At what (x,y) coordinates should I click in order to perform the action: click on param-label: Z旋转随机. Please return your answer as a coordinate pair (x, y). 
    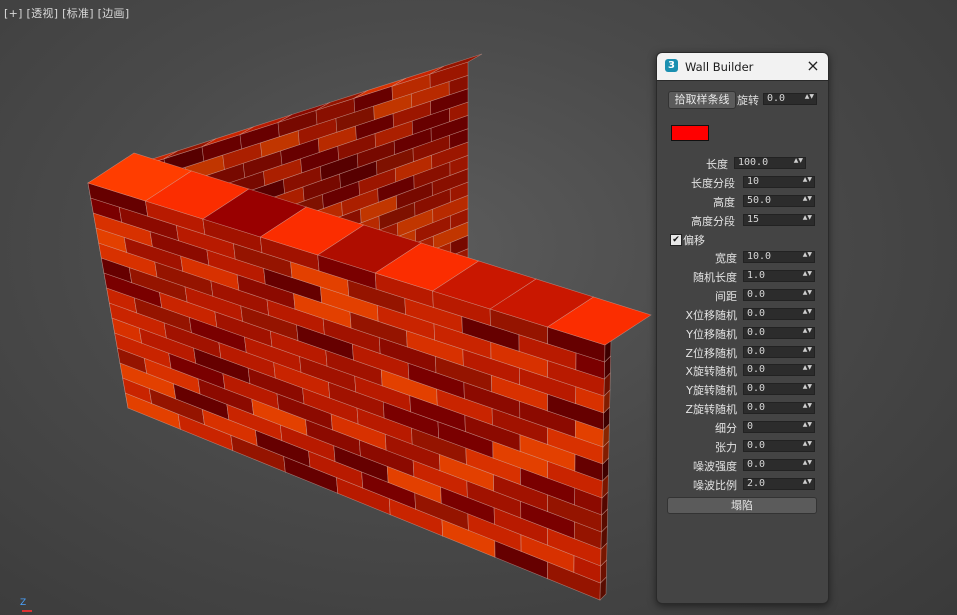
    Looking at the image, I should click on (711, 410).